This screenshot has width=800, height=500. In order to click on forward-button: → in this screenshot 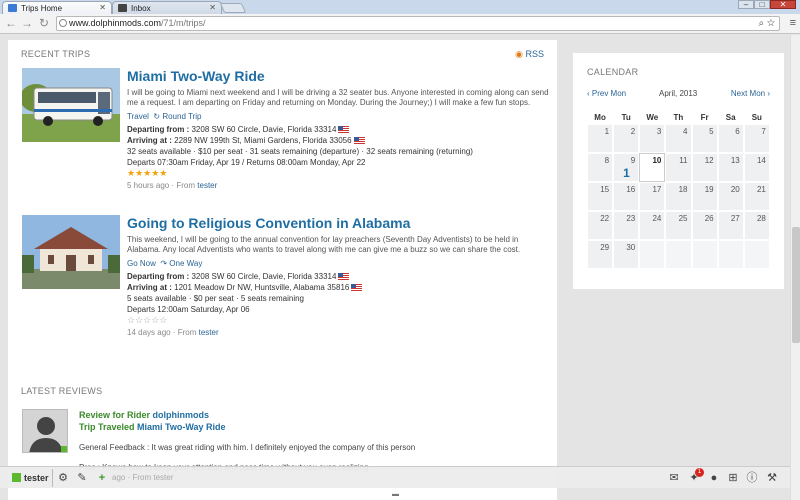, I will do `click(27, 24)`.